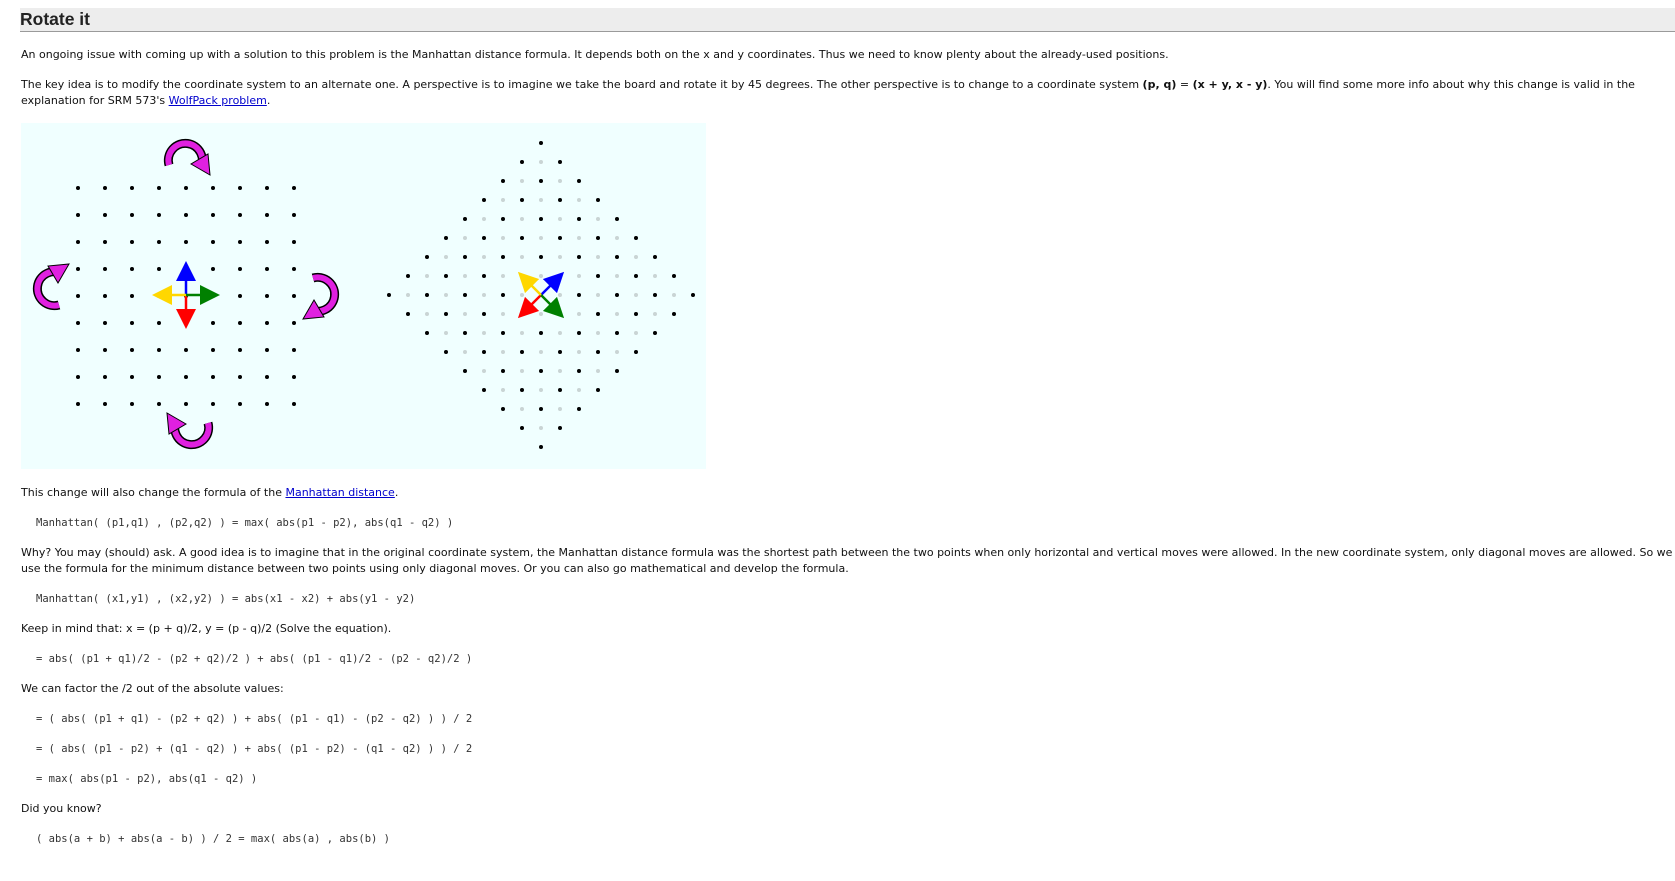  What do you see at coordinates (321, 296) in the screenshot?
I see `rotate-arrow-right-icon` at bounding box center [321, 296].